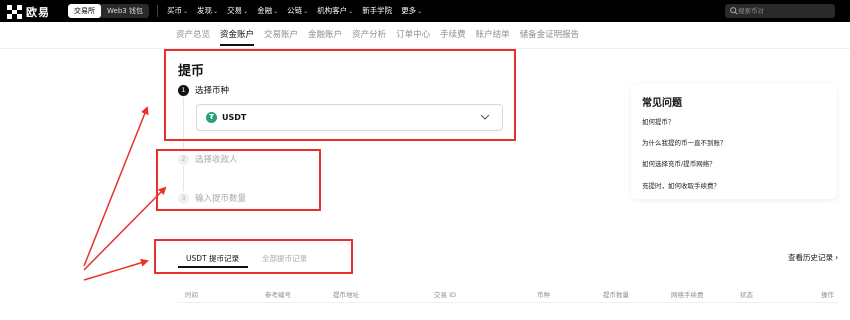 The image size is (850, 320). I want to click on view-history-link: 查看历史记录 ›, so click(813, 257).